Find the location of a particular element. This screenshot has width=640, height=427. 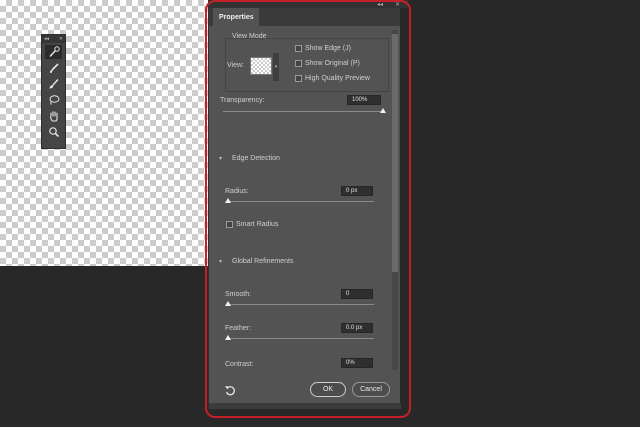

view-label: View: is located at coordinates (235, 65).